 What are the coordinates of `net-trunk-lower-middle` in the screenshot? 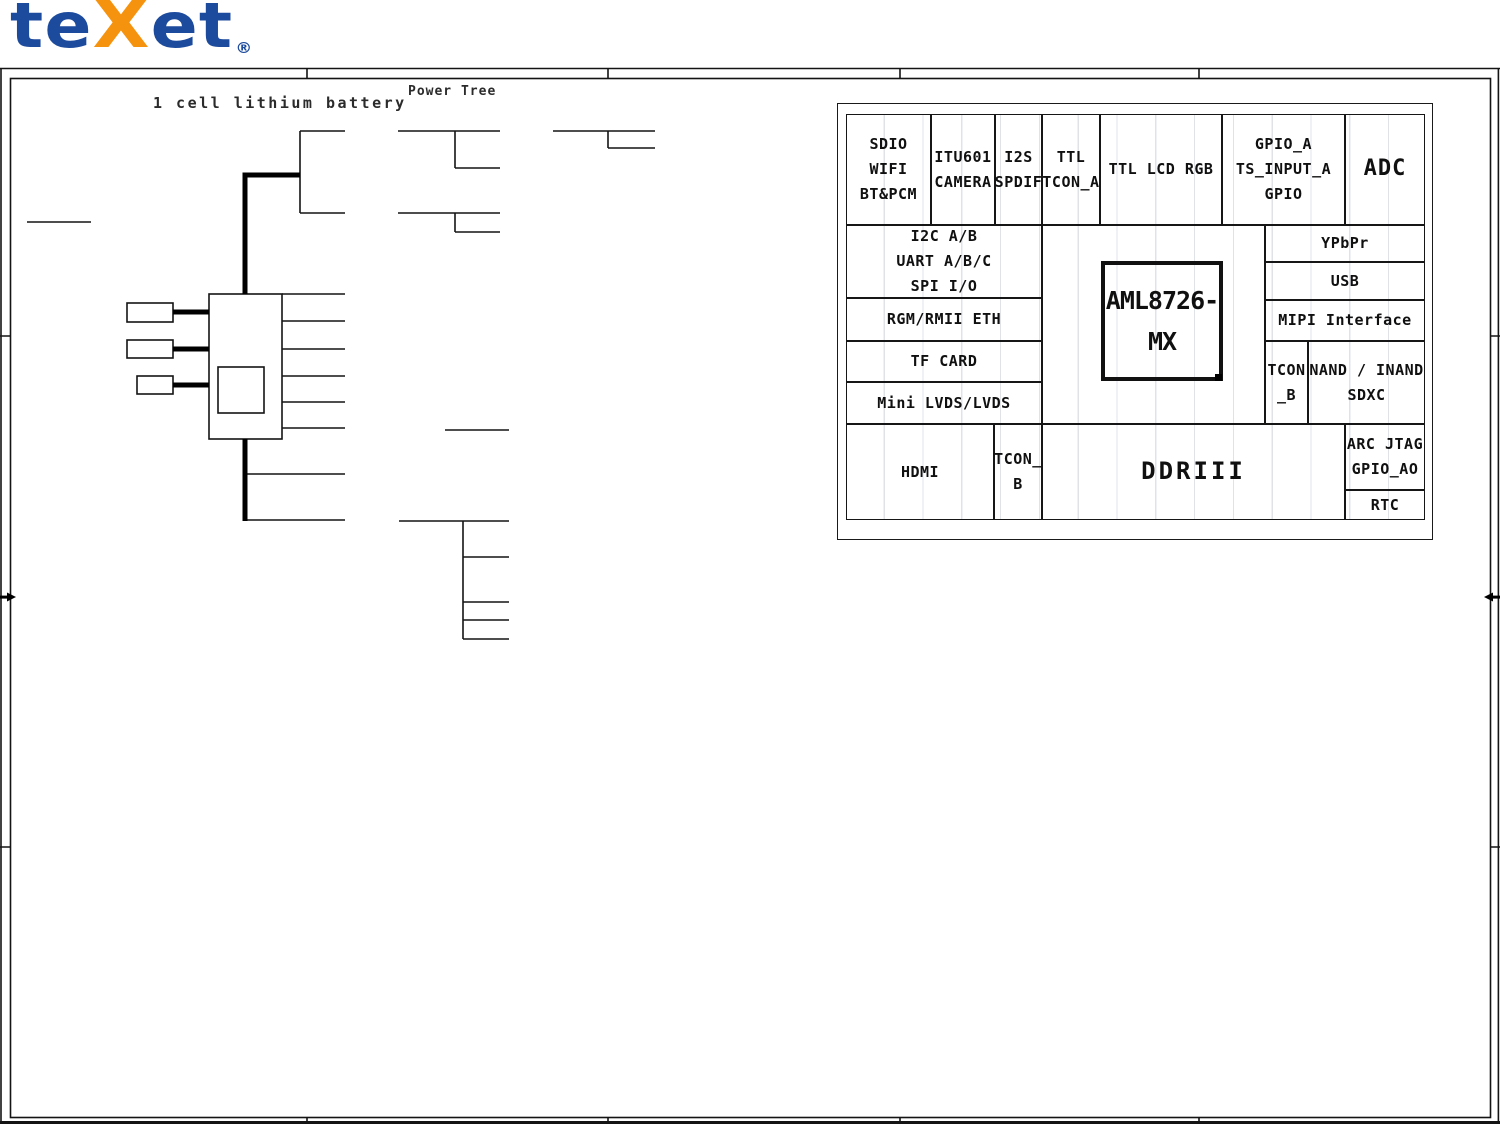 It's located at (454, 579).